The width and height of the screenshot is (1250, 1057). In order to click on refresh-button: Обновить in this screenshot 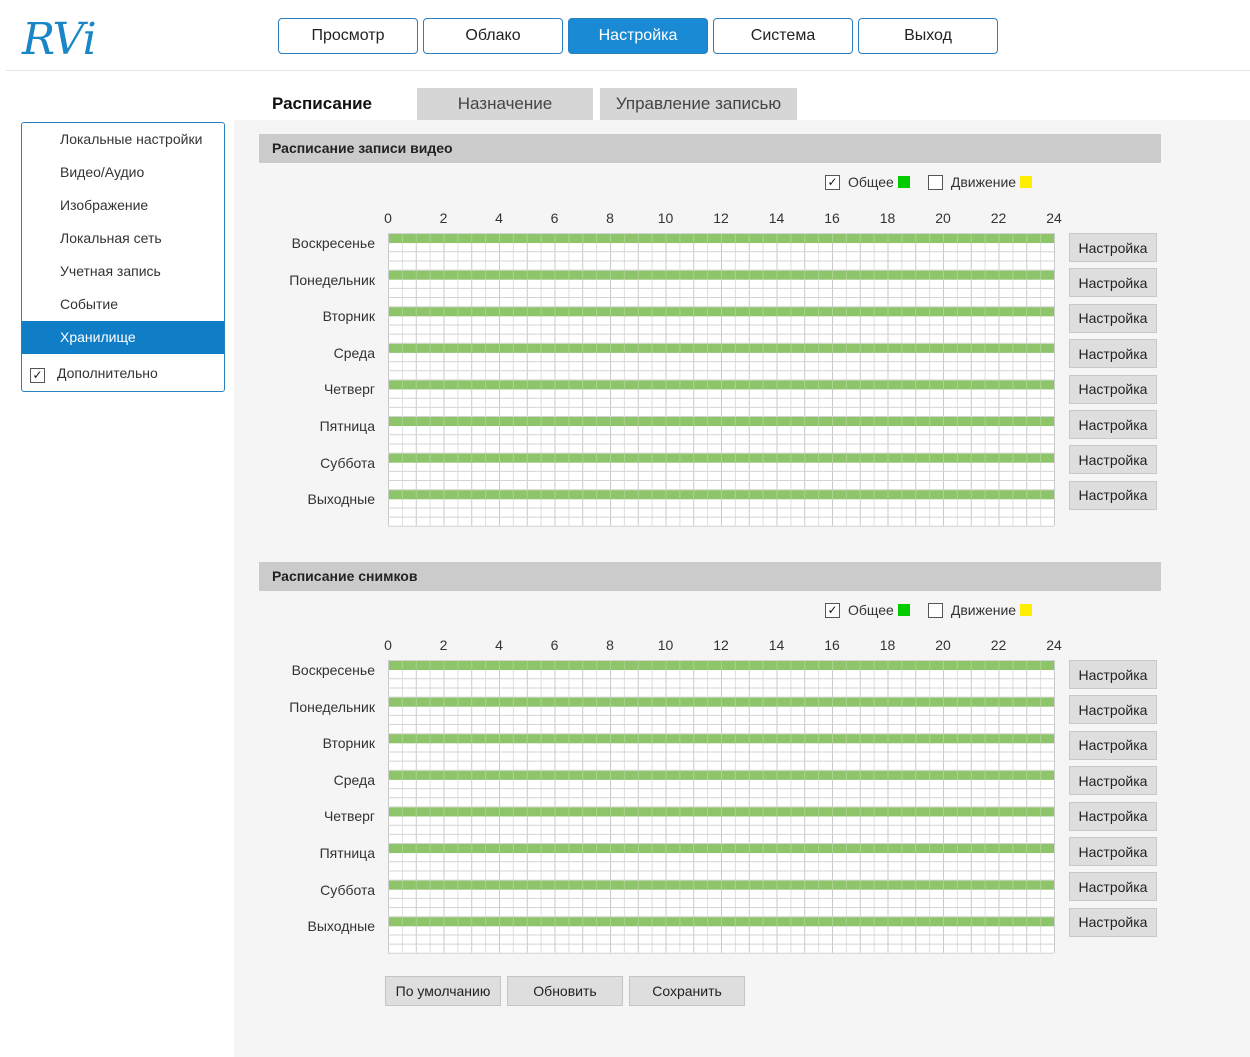, I will do `click(565, 991)`.